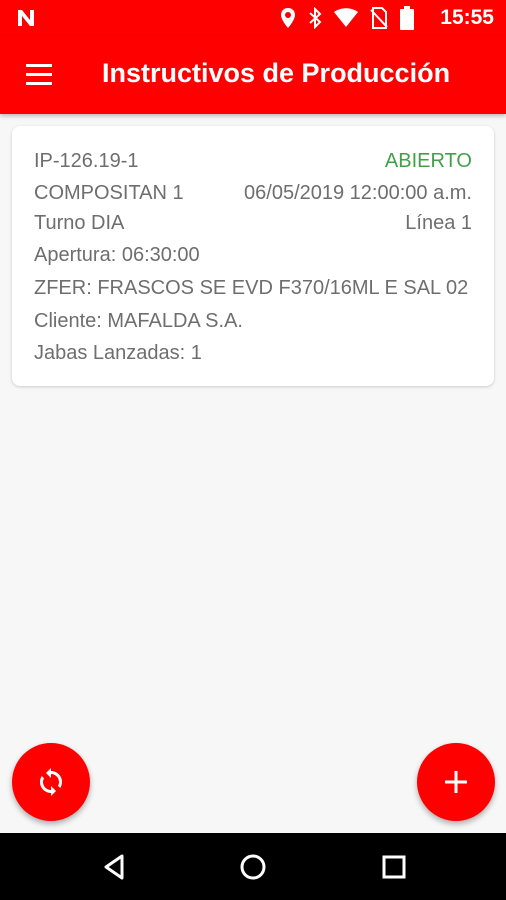 This screenshot has height=900, width=506. Describe the element at coordinates (253, 225) in the screenshot. I see `card-row-shift: Turno DIA Línea 1` at that location.